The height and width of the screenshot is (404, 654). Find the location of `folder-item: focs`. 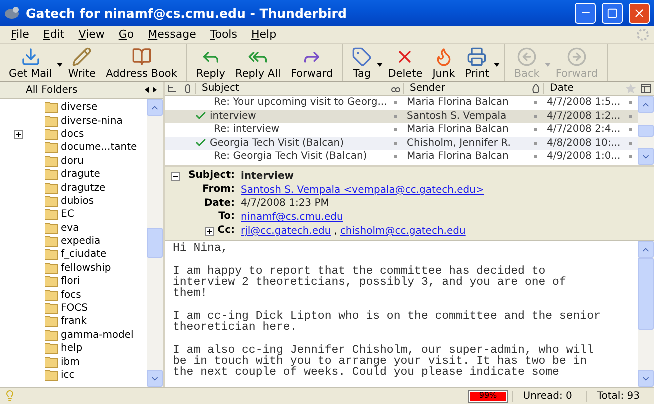

folder-item: focs is located at coordinates (73, 295).